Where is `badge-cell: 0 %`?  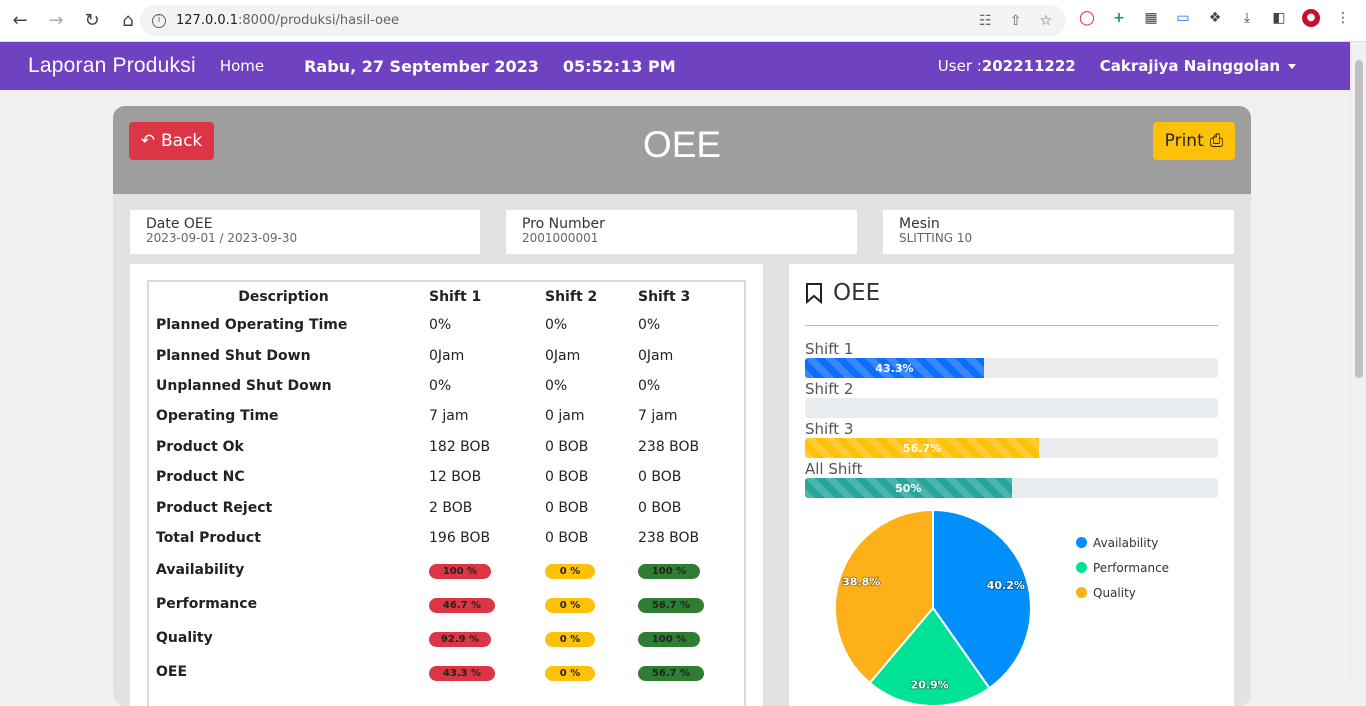 badge-cell: 0 % is located at coordinates (591, 570).